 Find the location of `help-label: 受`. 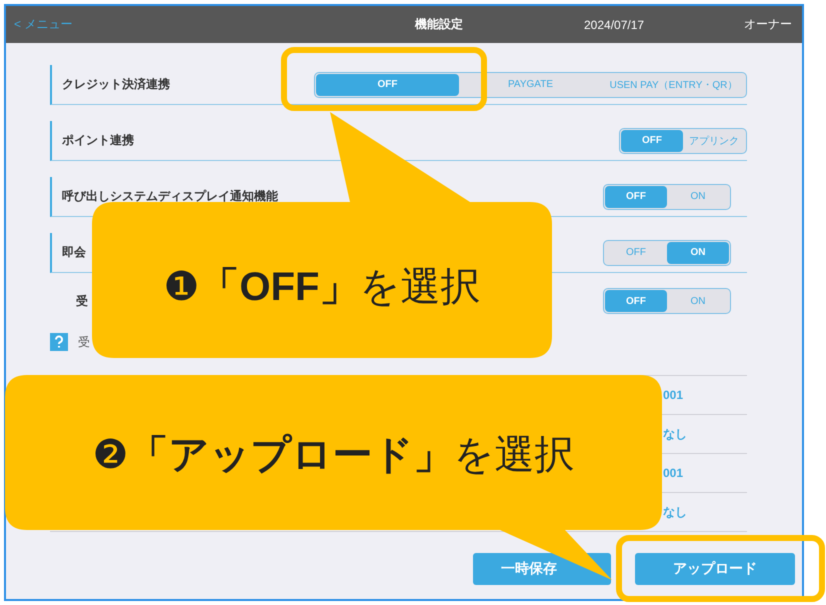

help-label: 受 is located at coordinates (84, 342).